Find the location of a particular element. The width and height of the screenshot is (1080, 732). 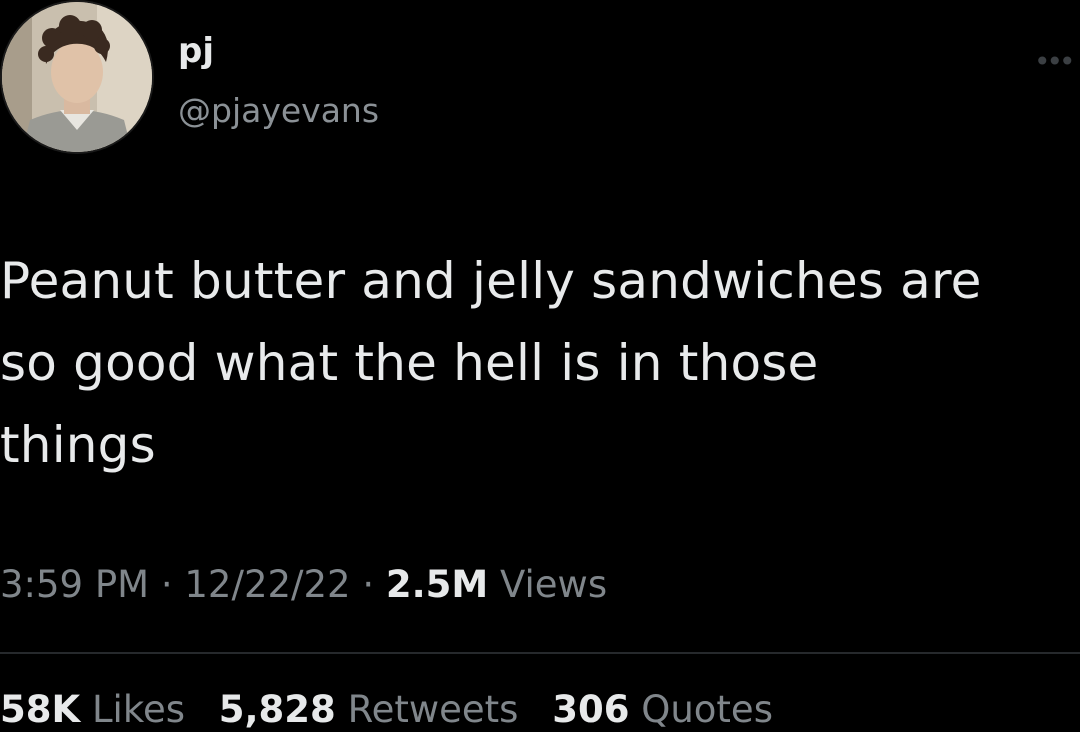

tweet-metadata: 3:59 PM · 12/22/22 · 2.5M Views is located at coordinates (303, 584).